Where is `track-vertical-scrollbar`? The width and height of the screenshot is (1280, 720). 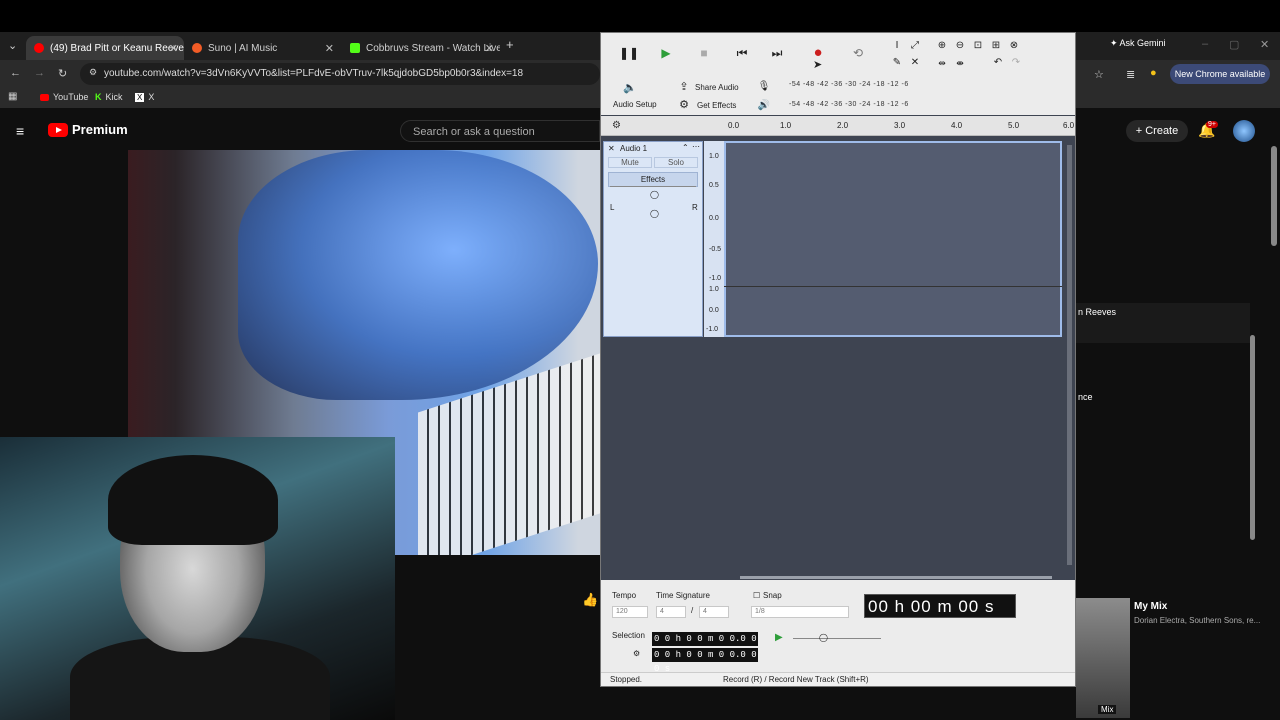 track-vertical-scrollbar is located at coordinates (1069, 355).